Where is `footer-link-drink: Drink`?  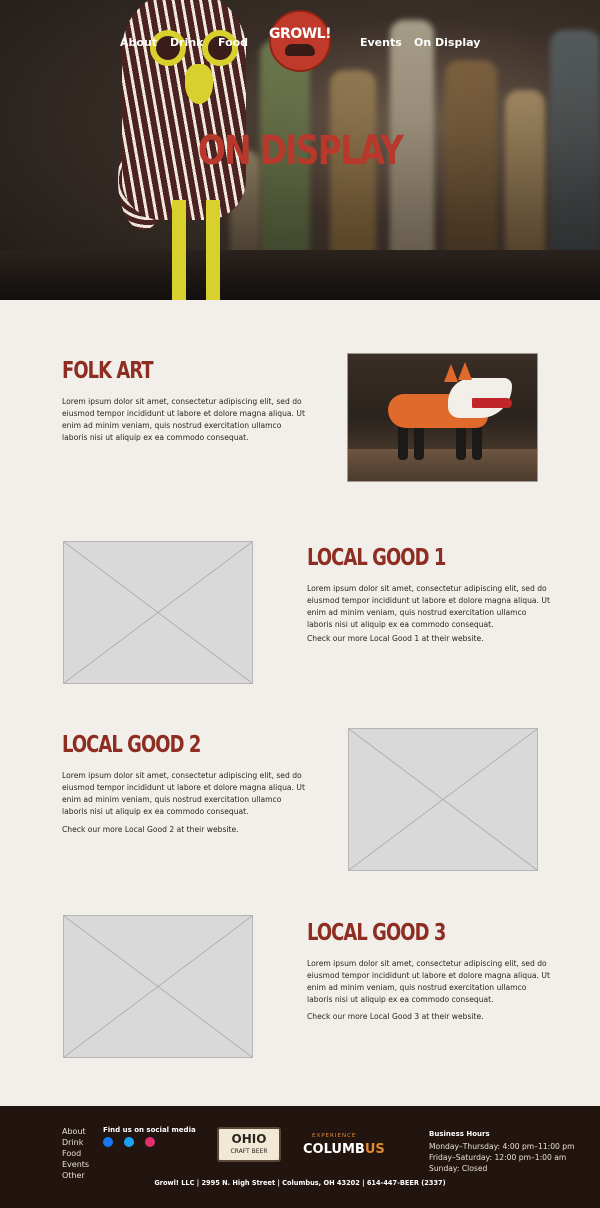
footer-link-drink: Drink is located at coordinates (72, 1142).